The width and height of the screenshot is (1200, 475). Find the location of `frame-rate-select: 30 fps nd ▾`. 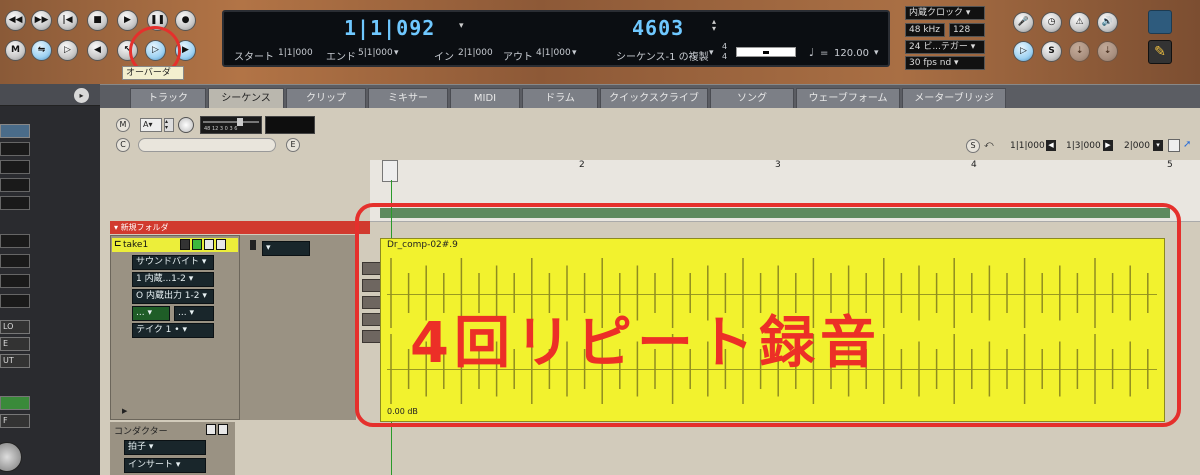

frame-rate-select: 30 fps nd ▾ is located at coordinates (945, 63).